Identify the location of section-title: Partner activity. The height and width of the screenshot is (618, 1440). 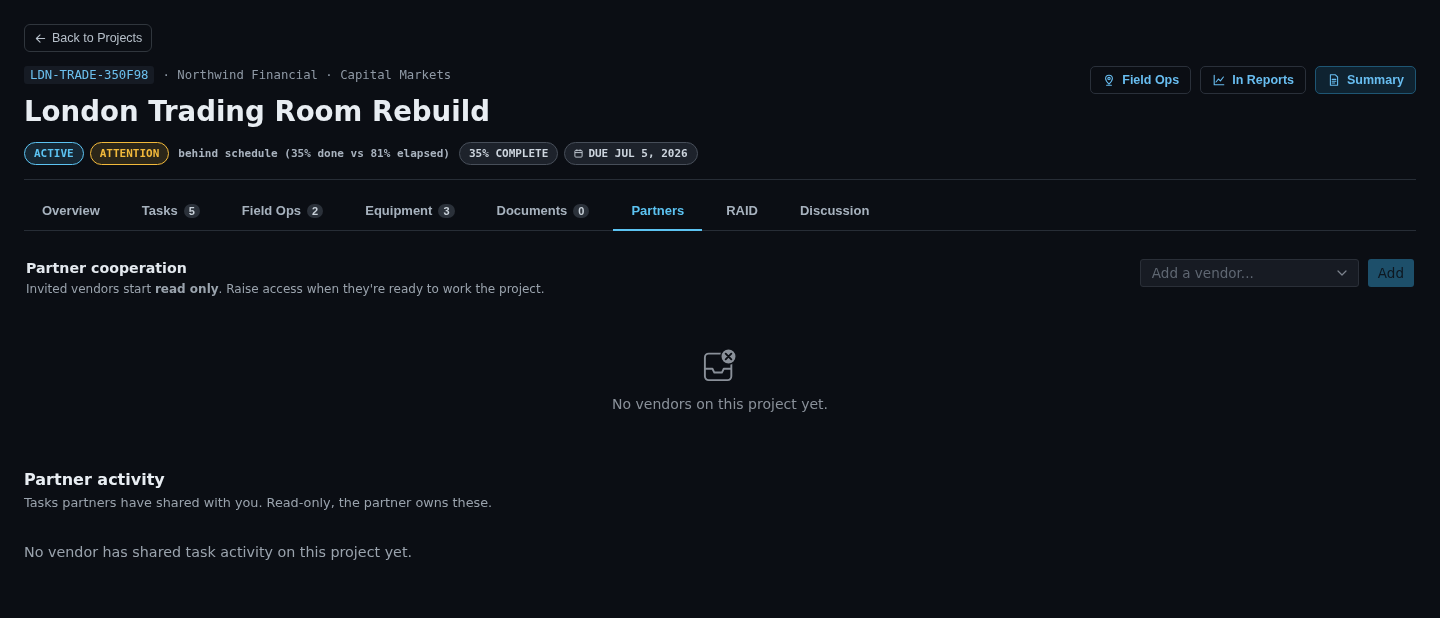
(95, 480).